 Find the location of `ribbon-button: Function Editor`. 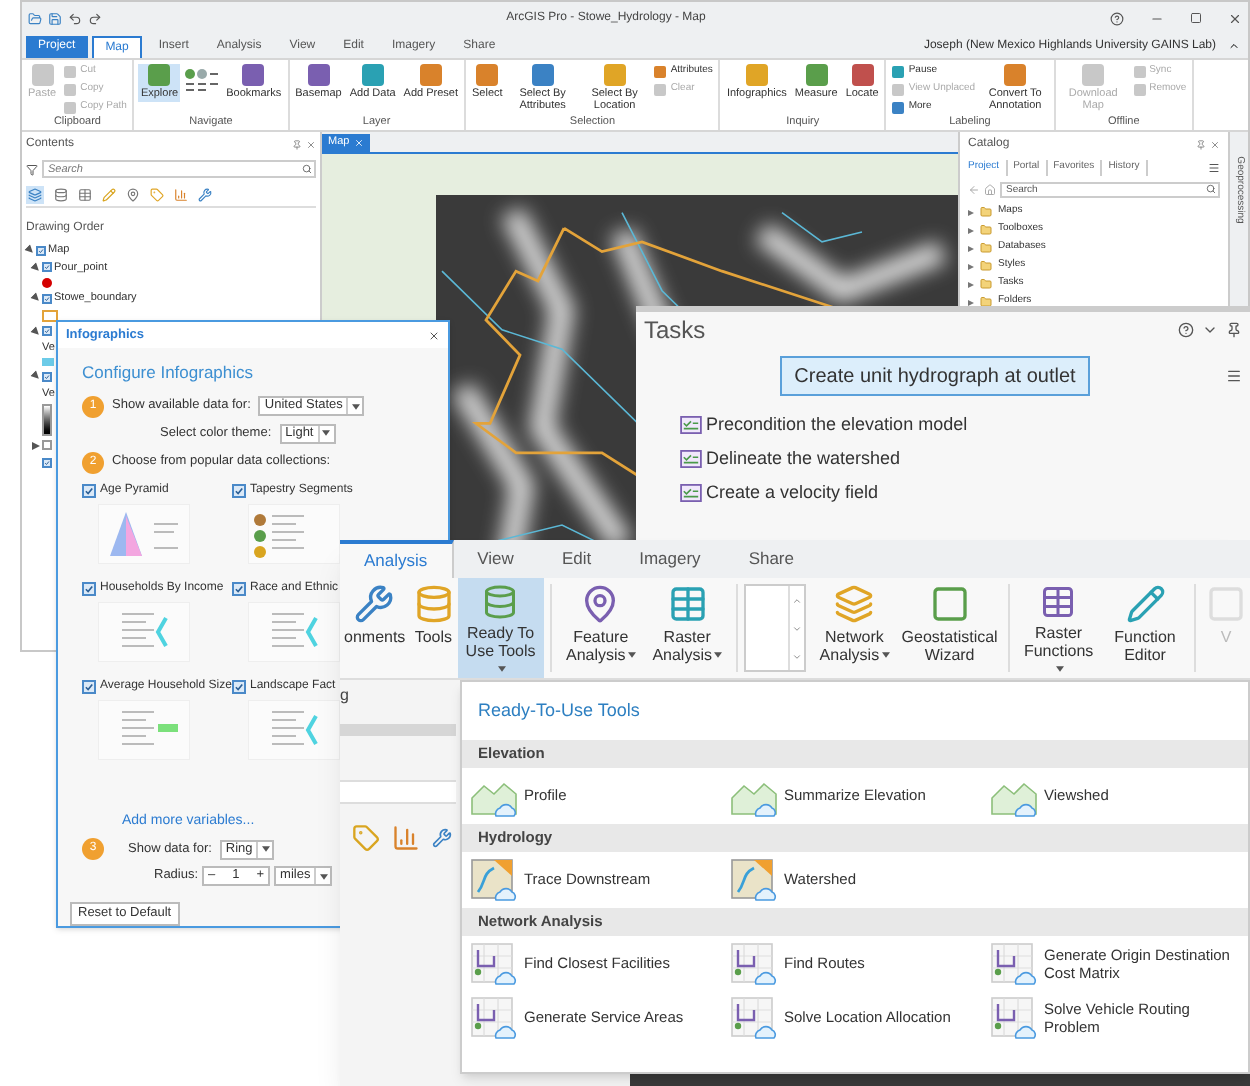

ribbon-button: Function Editor is located at coordinates (1145, 628).